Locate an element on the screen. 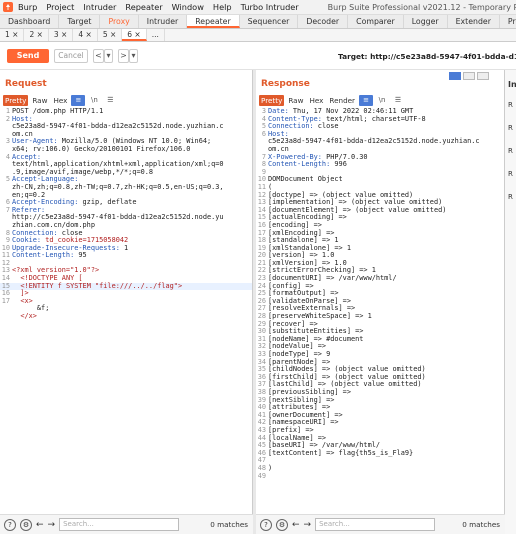  layout-stacked-icon is located at coordinates (469, 76).